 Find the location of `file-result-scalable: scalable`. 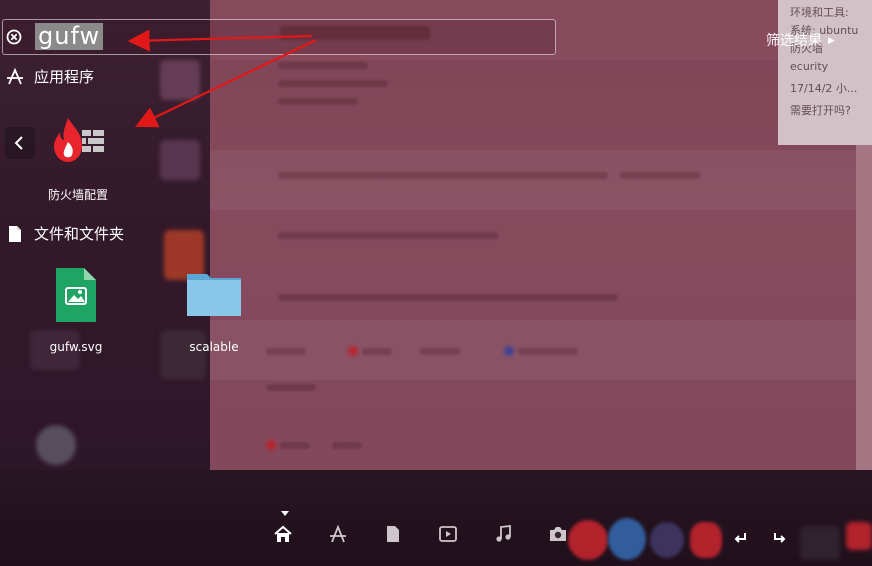

file-result-scalable: scalable is located at coordinates (214, 310).